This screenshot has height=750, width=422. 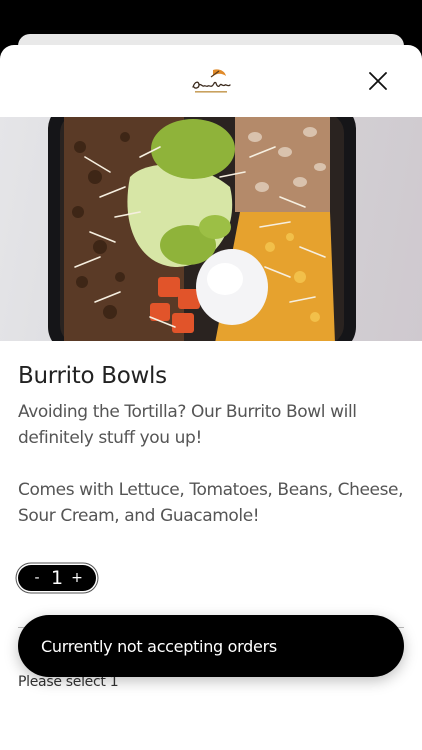 I want to click on toast-message: Currently not accepting orders, so click(x=159, y=646).